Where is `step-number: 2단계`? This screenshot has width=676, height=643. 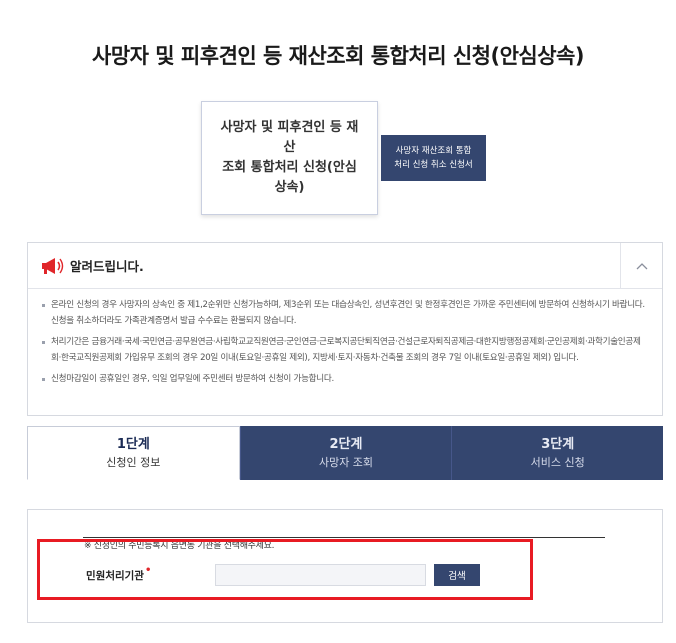 step-number: 2단계 is located at coordinates (346, 444).